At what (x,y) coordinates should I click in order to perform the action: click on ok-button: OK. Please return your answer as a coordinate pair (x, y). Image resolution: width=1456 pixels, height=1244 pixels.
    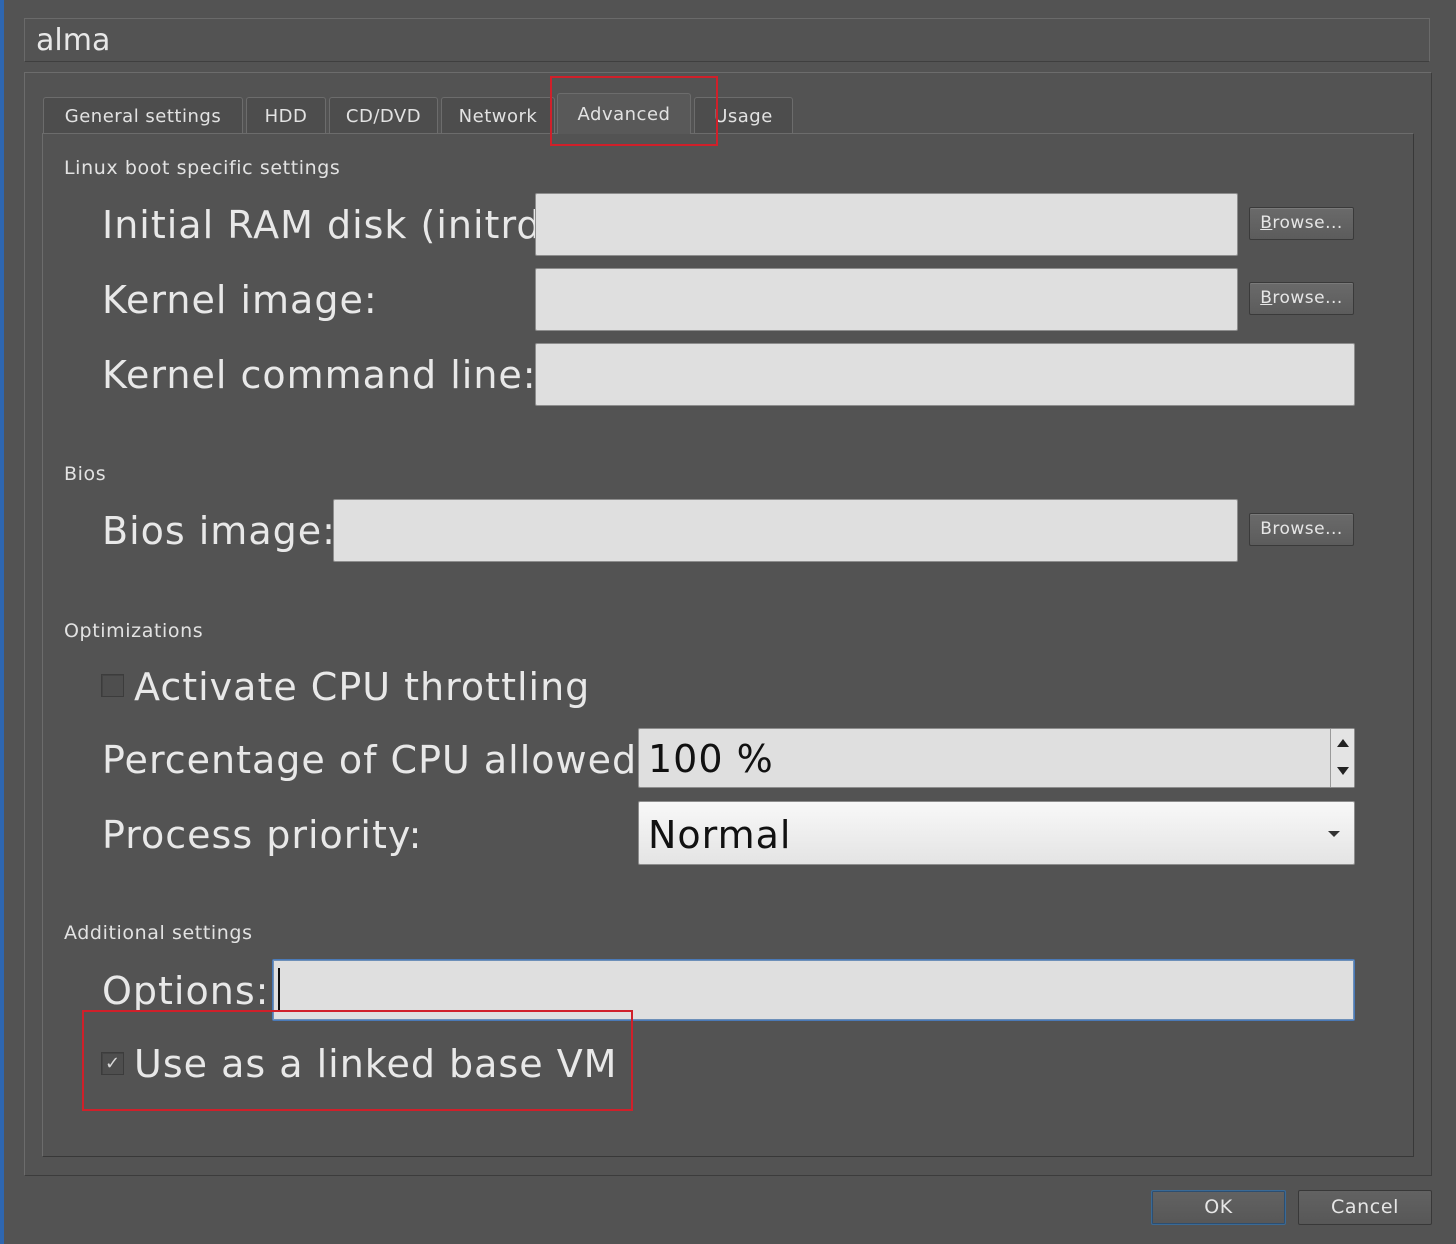
    Looking at the image, I should click on (1218, 1207).